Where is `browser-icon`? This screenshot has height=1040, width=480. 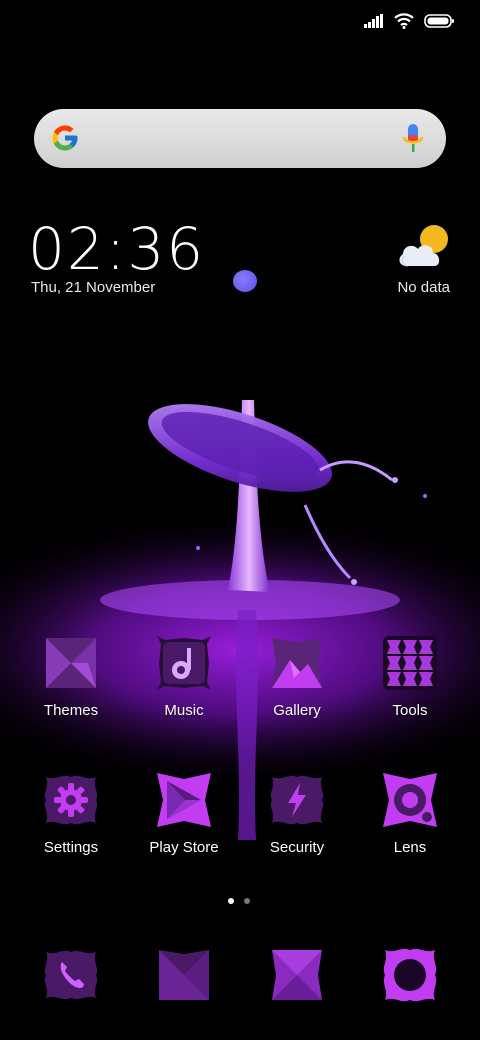 browser-icon is located at coordinates (297, 975).